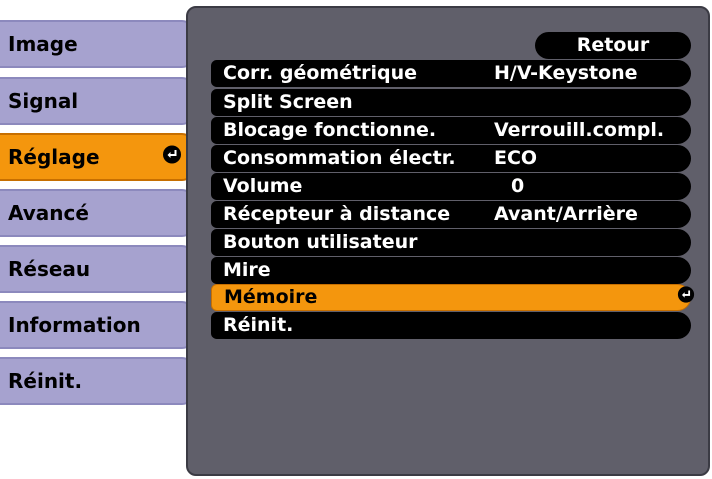 The width and height of the screenshot is (712, 479). Describe the element at coordinates (49, 269) in the screenshot. I see `sidebar-item-label: Réseau` at that location.